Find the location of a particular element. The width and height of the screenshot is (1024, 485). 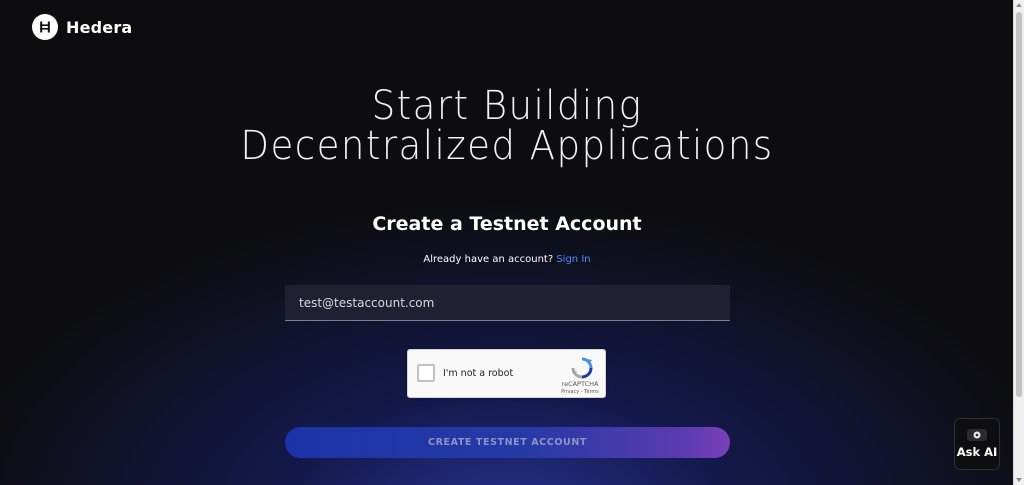

page-scrollbar is located at coordinates (1018, 242).